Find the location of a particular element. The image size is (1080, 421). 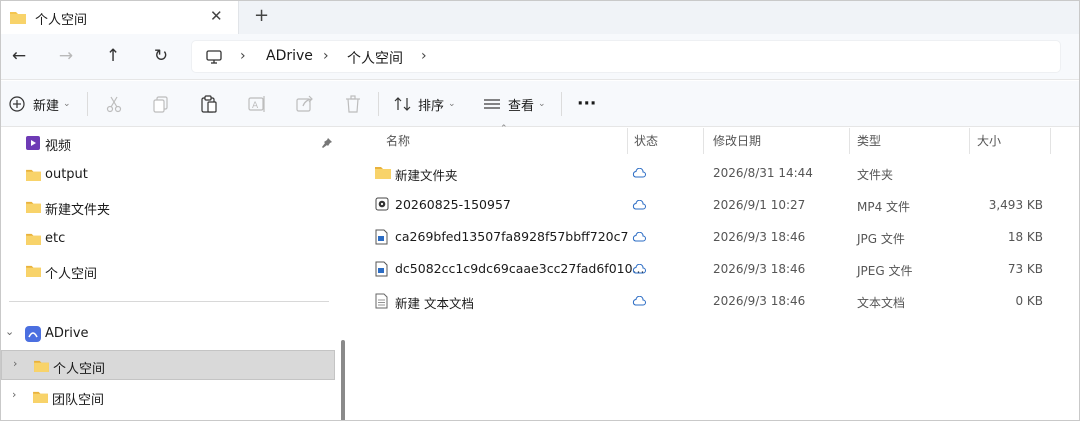

column-header-name: 名称 is located at coordinates (398, 140).